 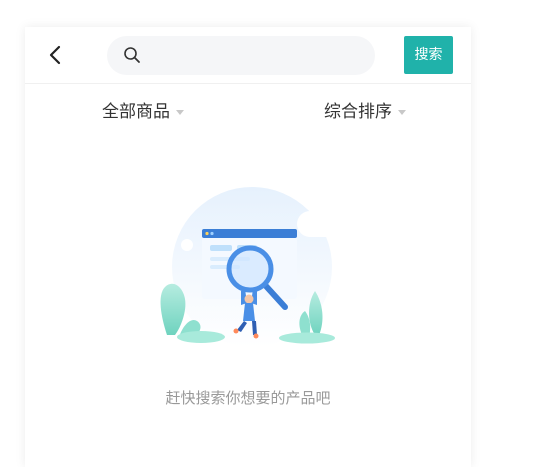 What do you see at coordinates (132, 55) in the screenshot?
I see `search-icon` at bounding box center [132, 55].